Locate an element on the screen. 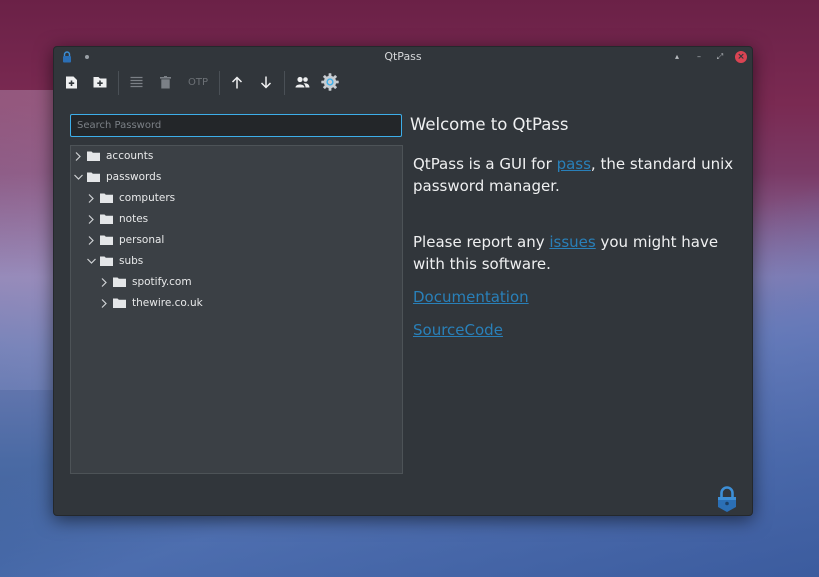 Image resolution: width=819 pixels, height=577 pixels. add-password-button is located at coordinates (71, 82).